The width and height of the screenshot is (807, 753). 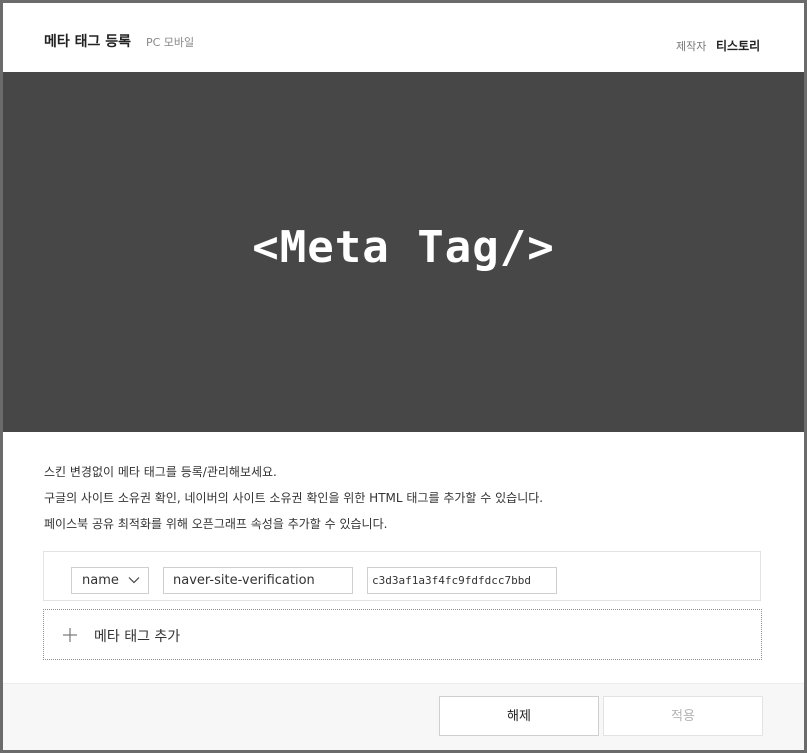 I want to click on platform-subtitle: PC 모바일, so click(x=170, y=42).